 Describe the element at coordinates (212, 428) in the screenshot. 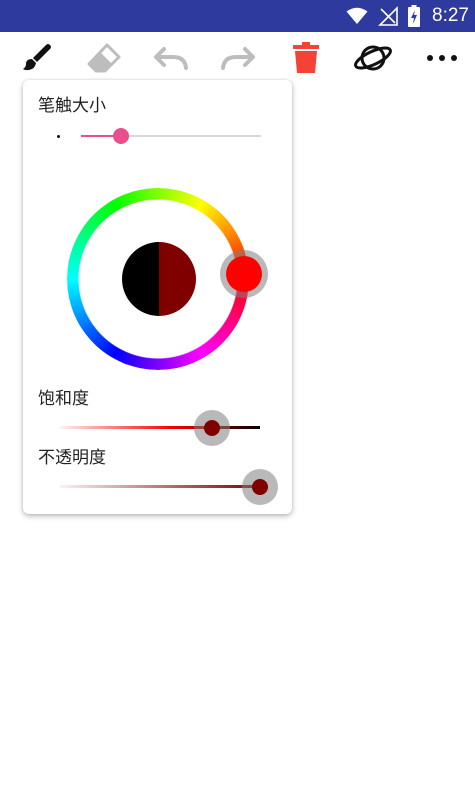

I see `saturation-thumb` at that location.